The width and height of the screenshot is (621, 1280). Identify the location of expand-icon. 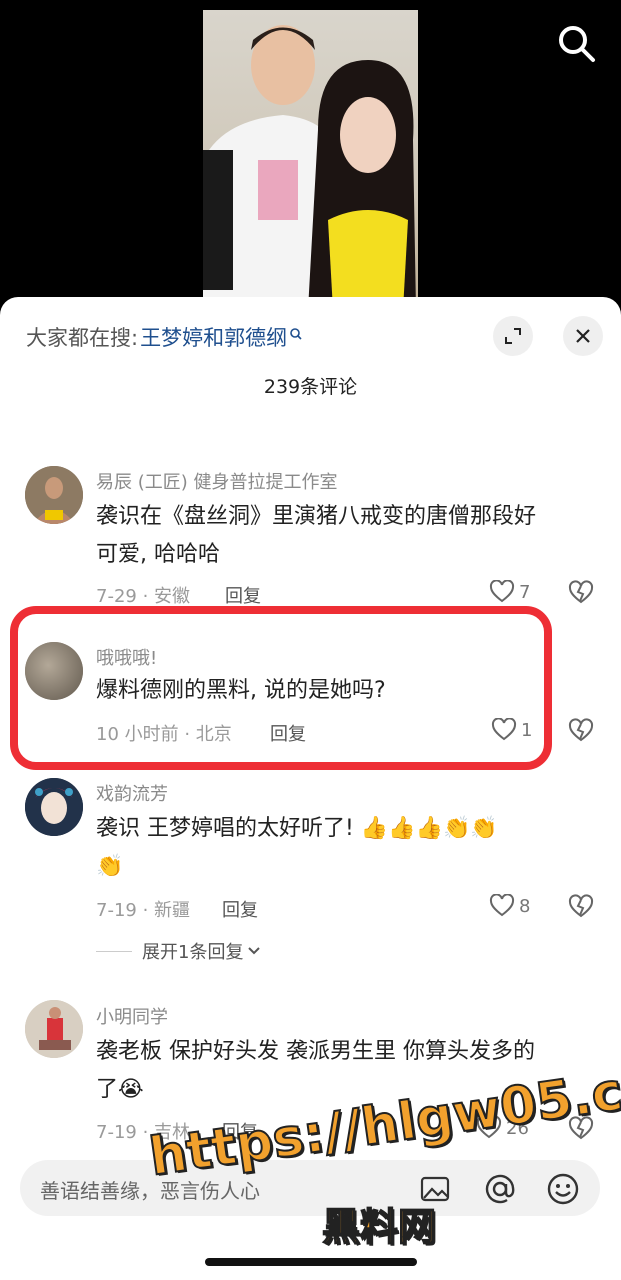
(513, 336).